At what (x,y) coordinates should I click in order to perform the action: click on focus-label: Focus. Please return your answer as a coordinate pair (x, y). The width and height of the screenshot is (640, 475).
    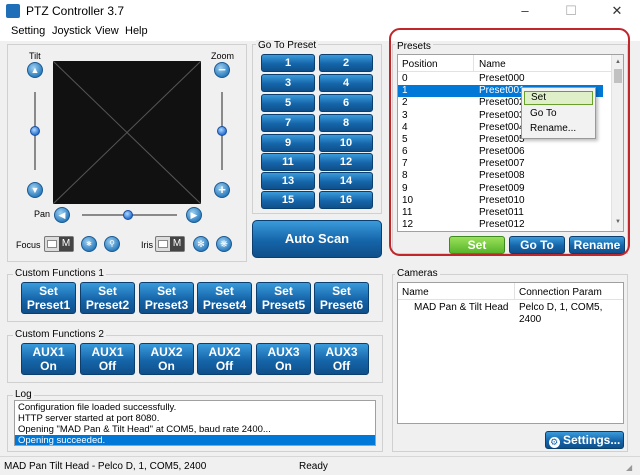
    Looking at the image, I should click on (28, 245).